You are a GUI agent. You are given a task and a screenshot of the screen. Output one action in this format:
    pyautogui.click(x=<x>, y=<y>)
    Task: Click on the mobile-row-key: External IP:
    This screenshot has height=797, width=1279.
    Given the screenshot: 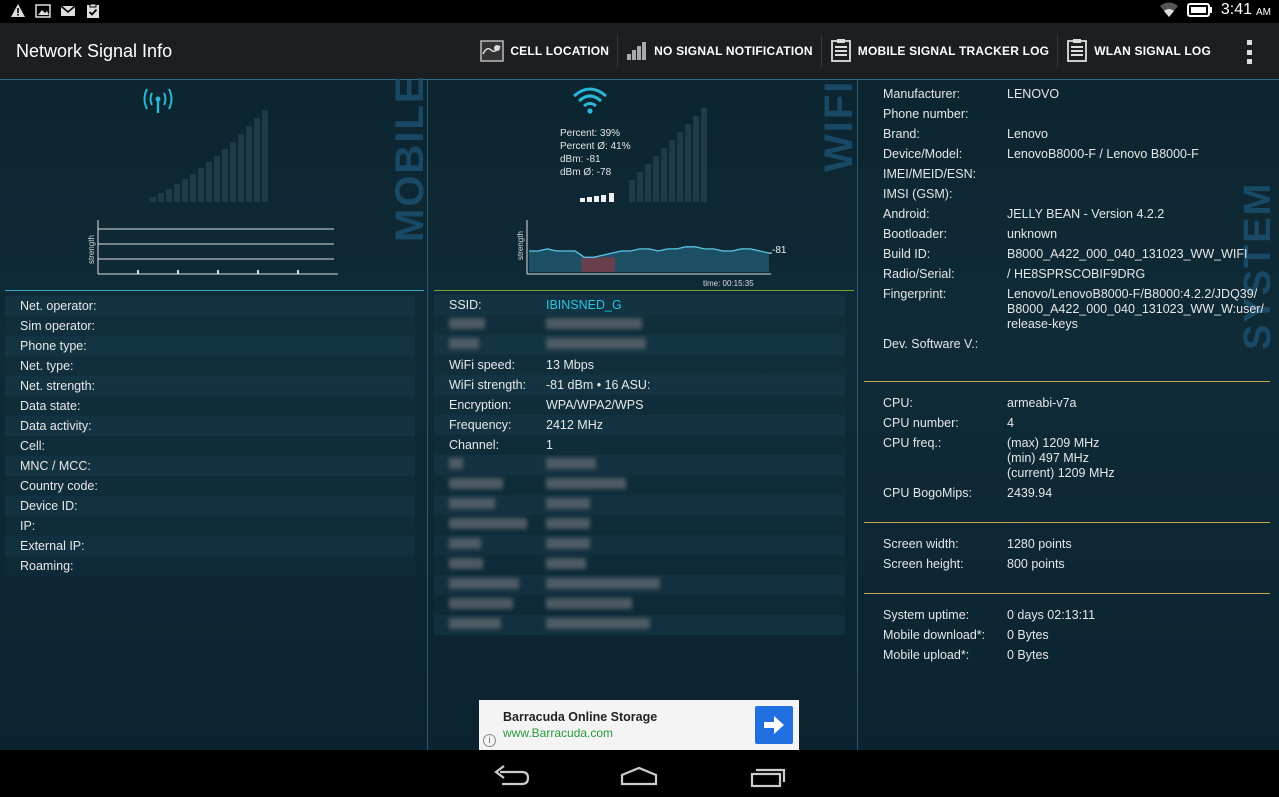 What is the action you would take?
    pyautogui.click(x=52, y=546)
    